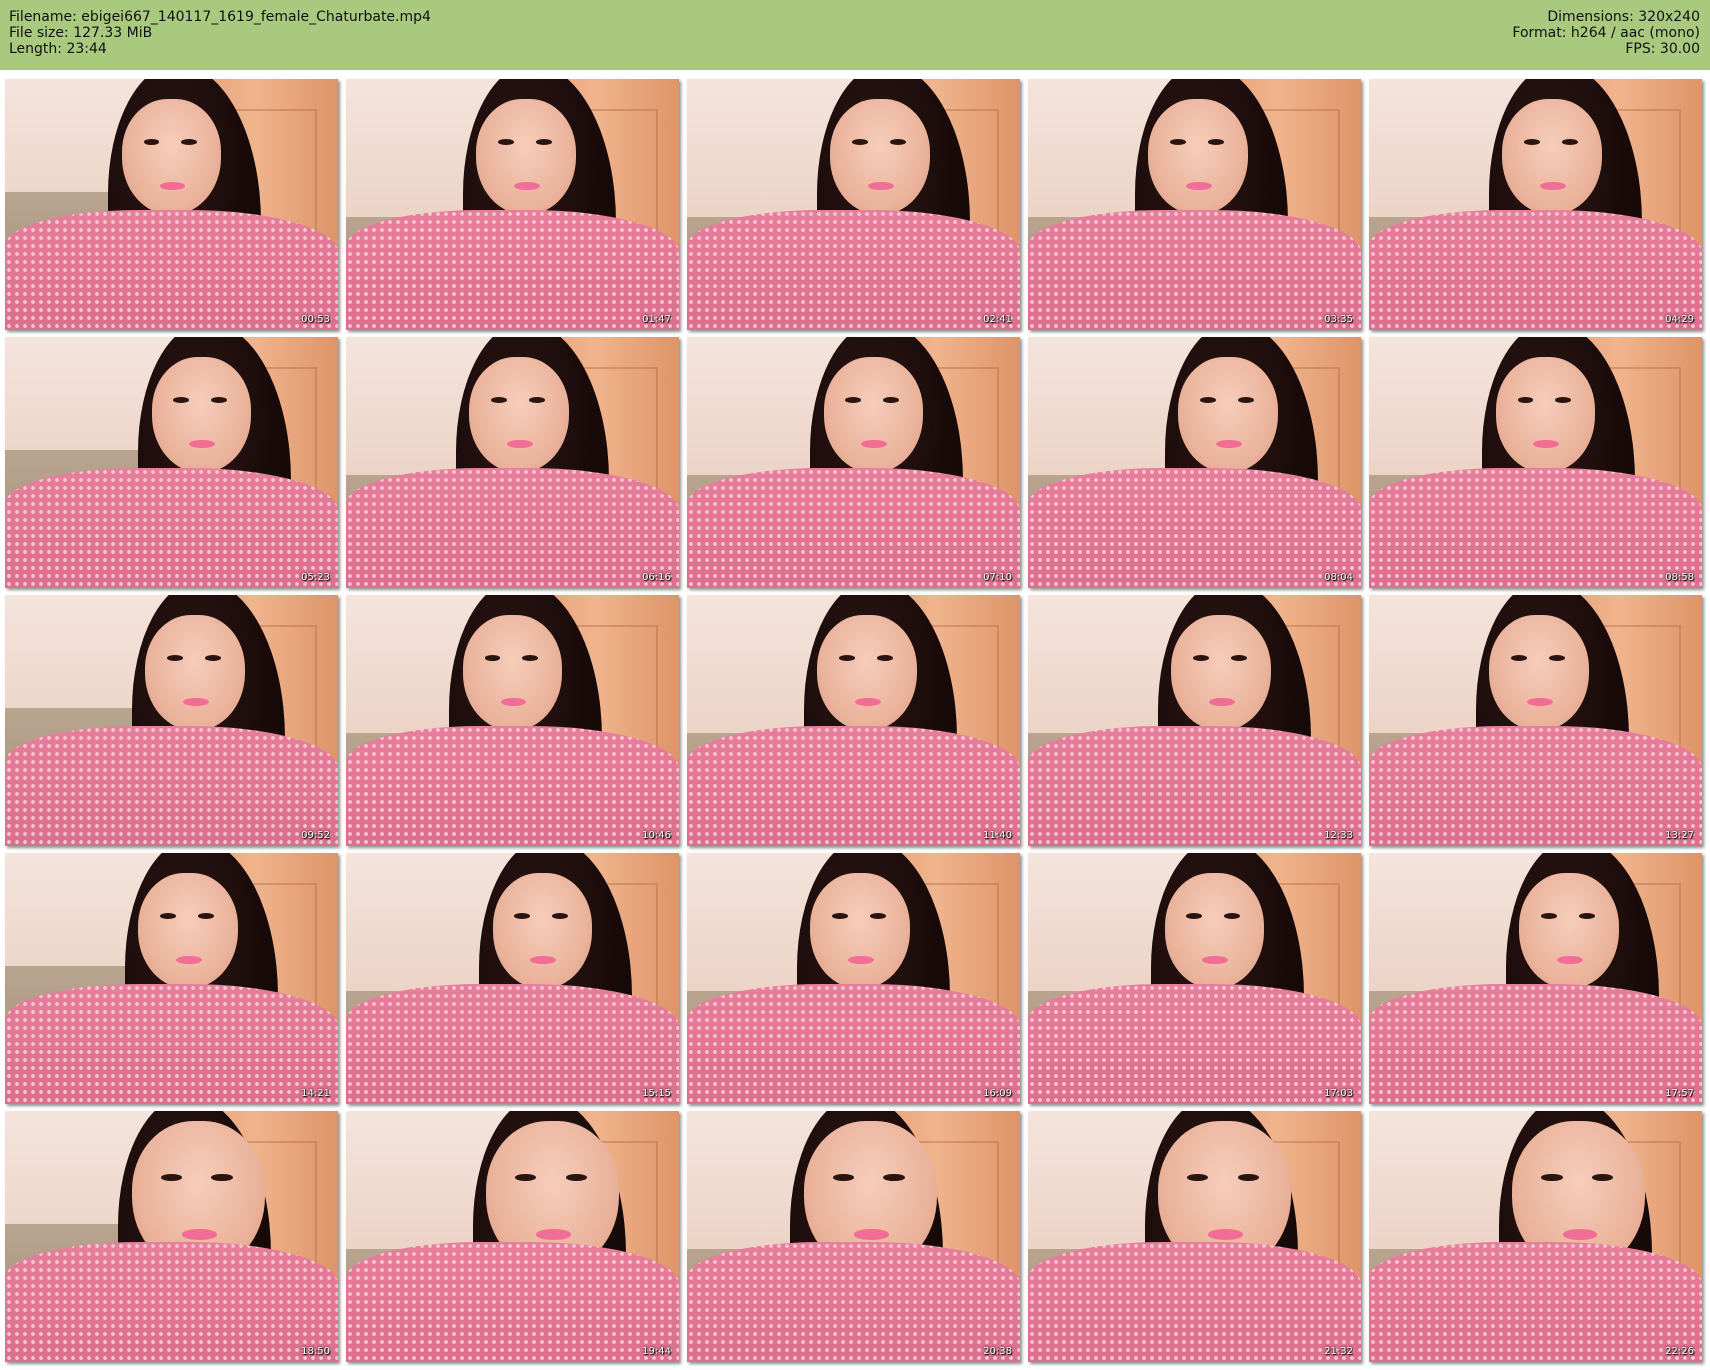 The height and width of the screenshot is (1370, 1710). What do you see at coordinates (656, 1351) in the screenshot?
I see `timestamp-label: 19:44` at bounding box center [656, 1351].